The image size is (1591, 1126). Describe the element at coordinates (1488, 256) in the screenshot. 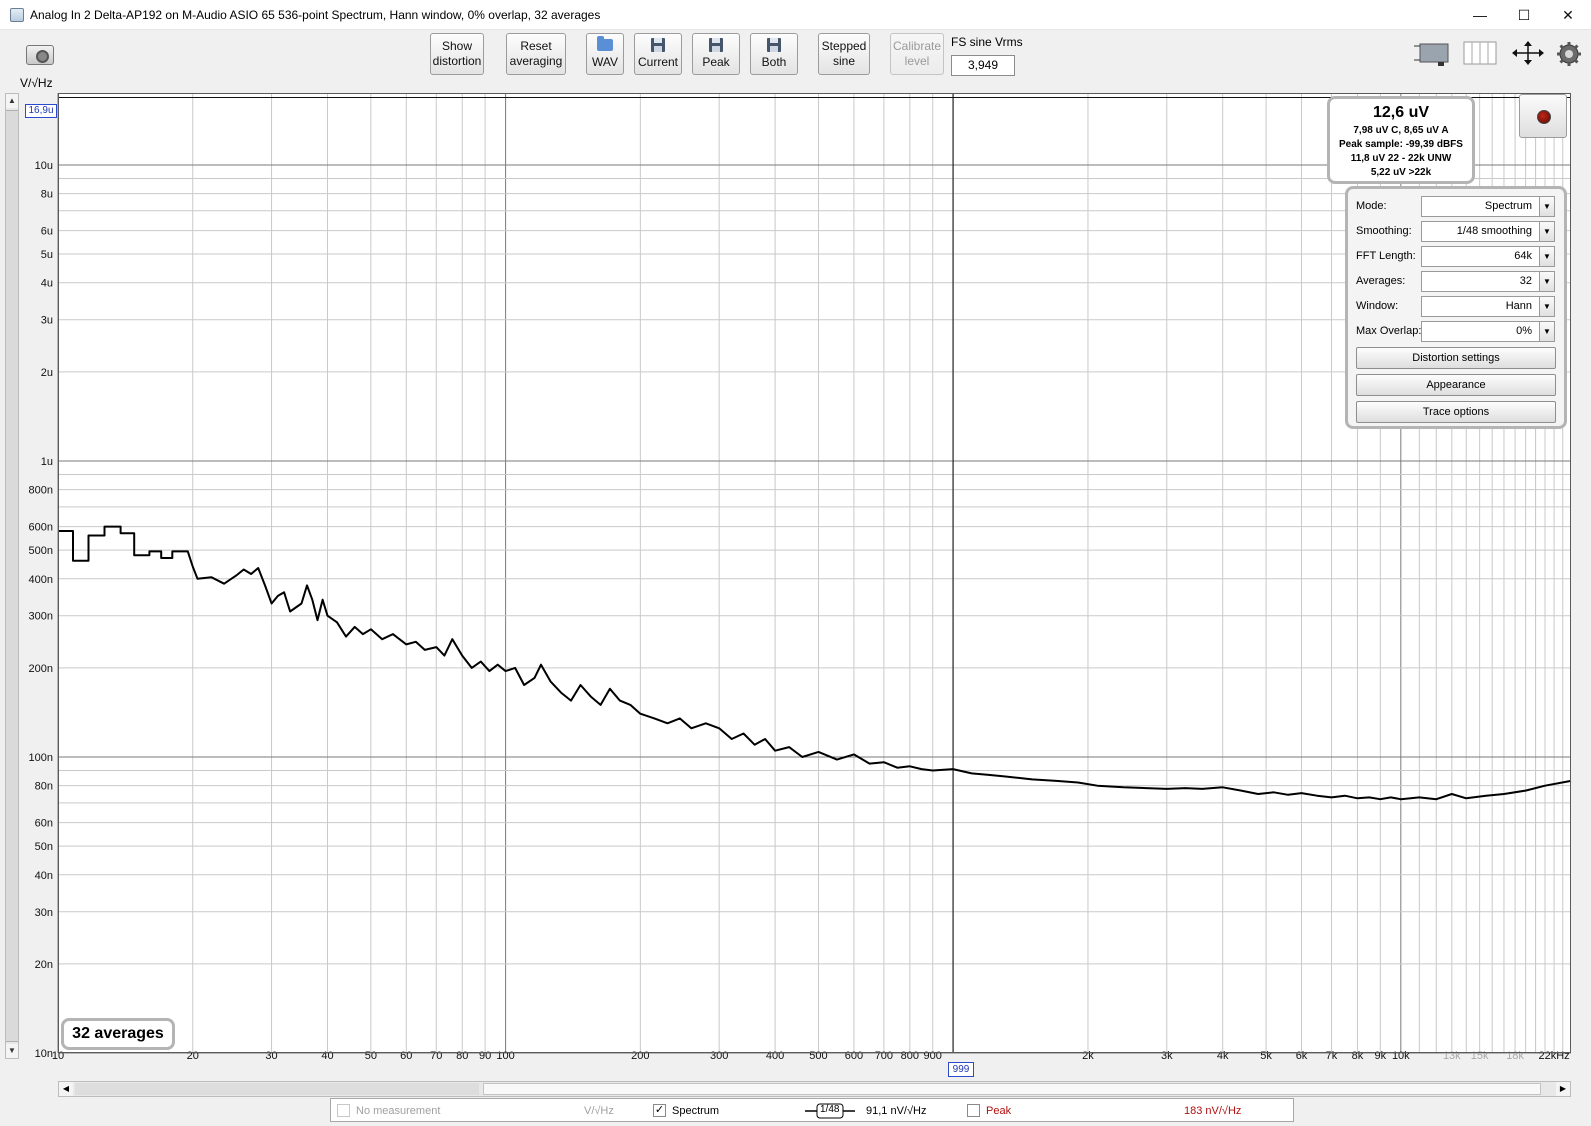

I see `fft-length-select: 64k ▼` at that location.